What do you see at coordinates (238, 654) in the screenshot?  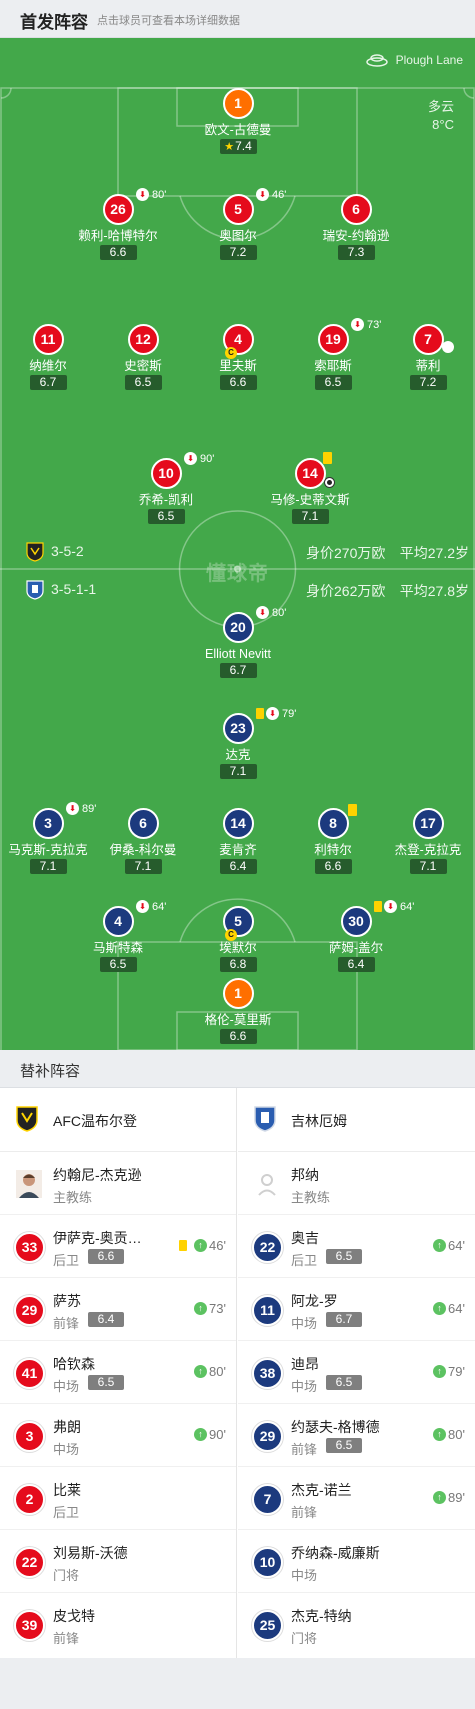 I see `player-name: Elliott Nevitt` at bounding box center [238, 654].